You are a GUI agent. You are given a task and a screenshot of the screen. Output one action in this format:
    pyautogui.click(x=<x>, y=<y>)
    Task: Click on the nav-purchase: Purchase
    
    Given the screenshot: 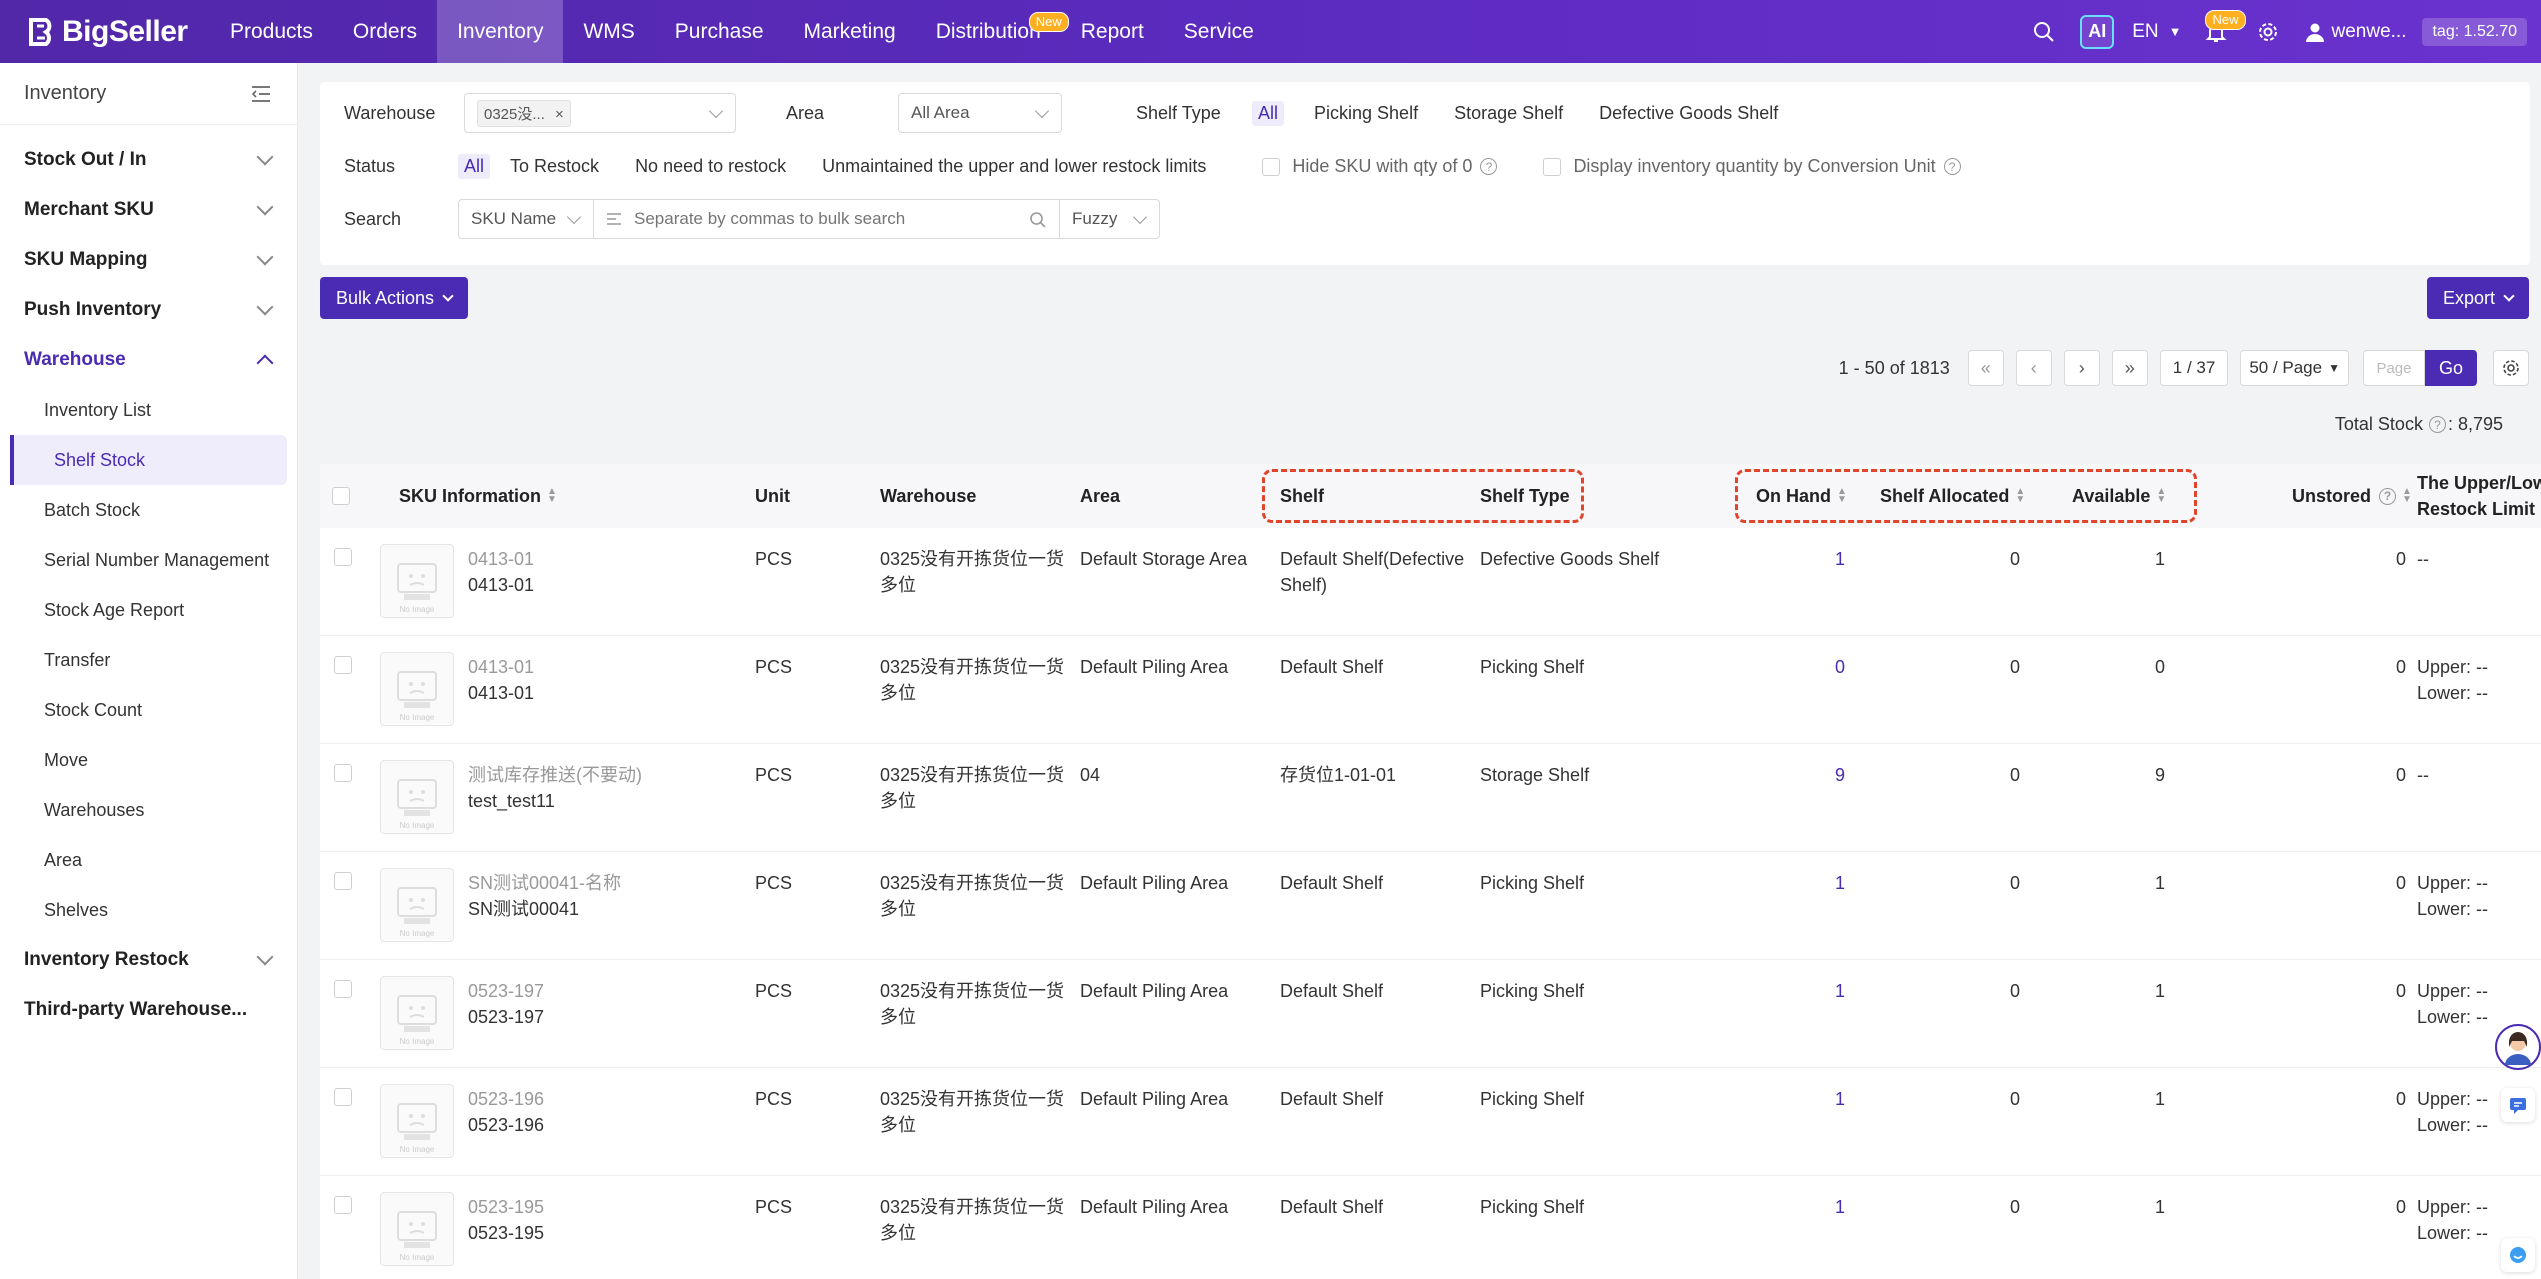 What is the action you would take?
    pyautogui.click(x=719, y=31)
    